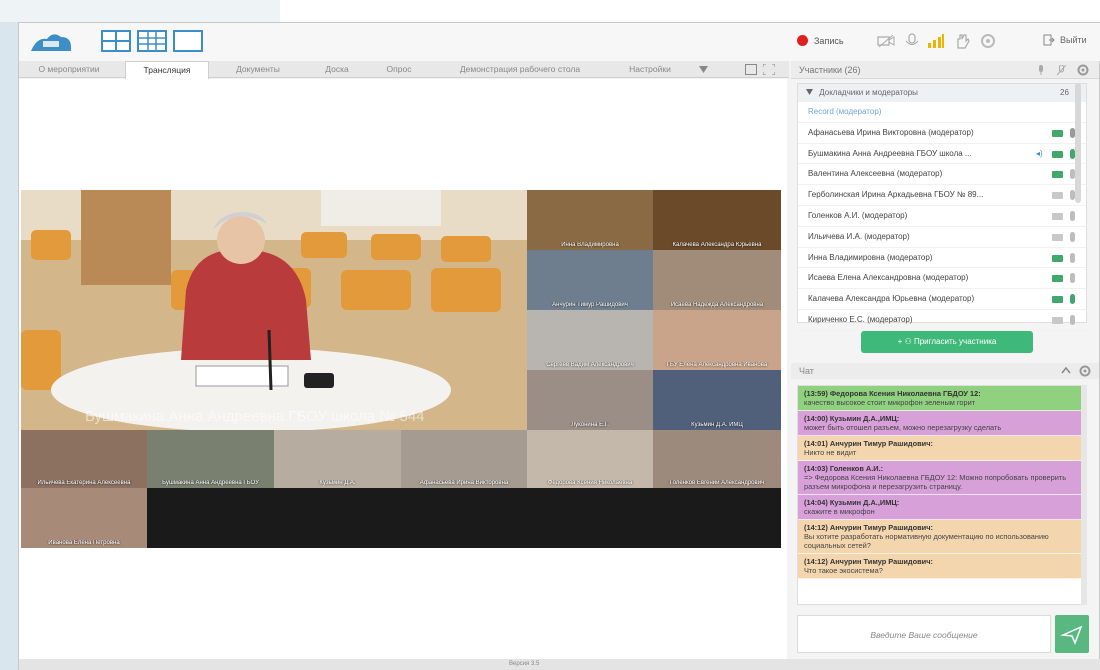 Image resolution: width=1100 pixels, height=670 pixels. I want to click on window-mode-icon, so click(751, 69).